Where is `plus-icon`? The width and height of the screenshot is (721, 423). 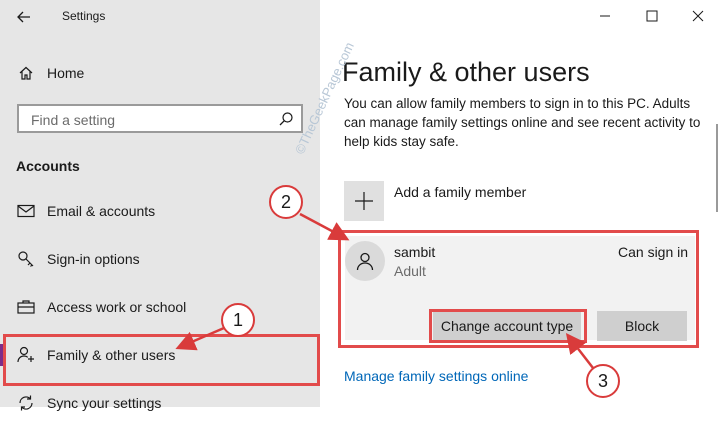 plus-icon is located at coordinates (364, 201).